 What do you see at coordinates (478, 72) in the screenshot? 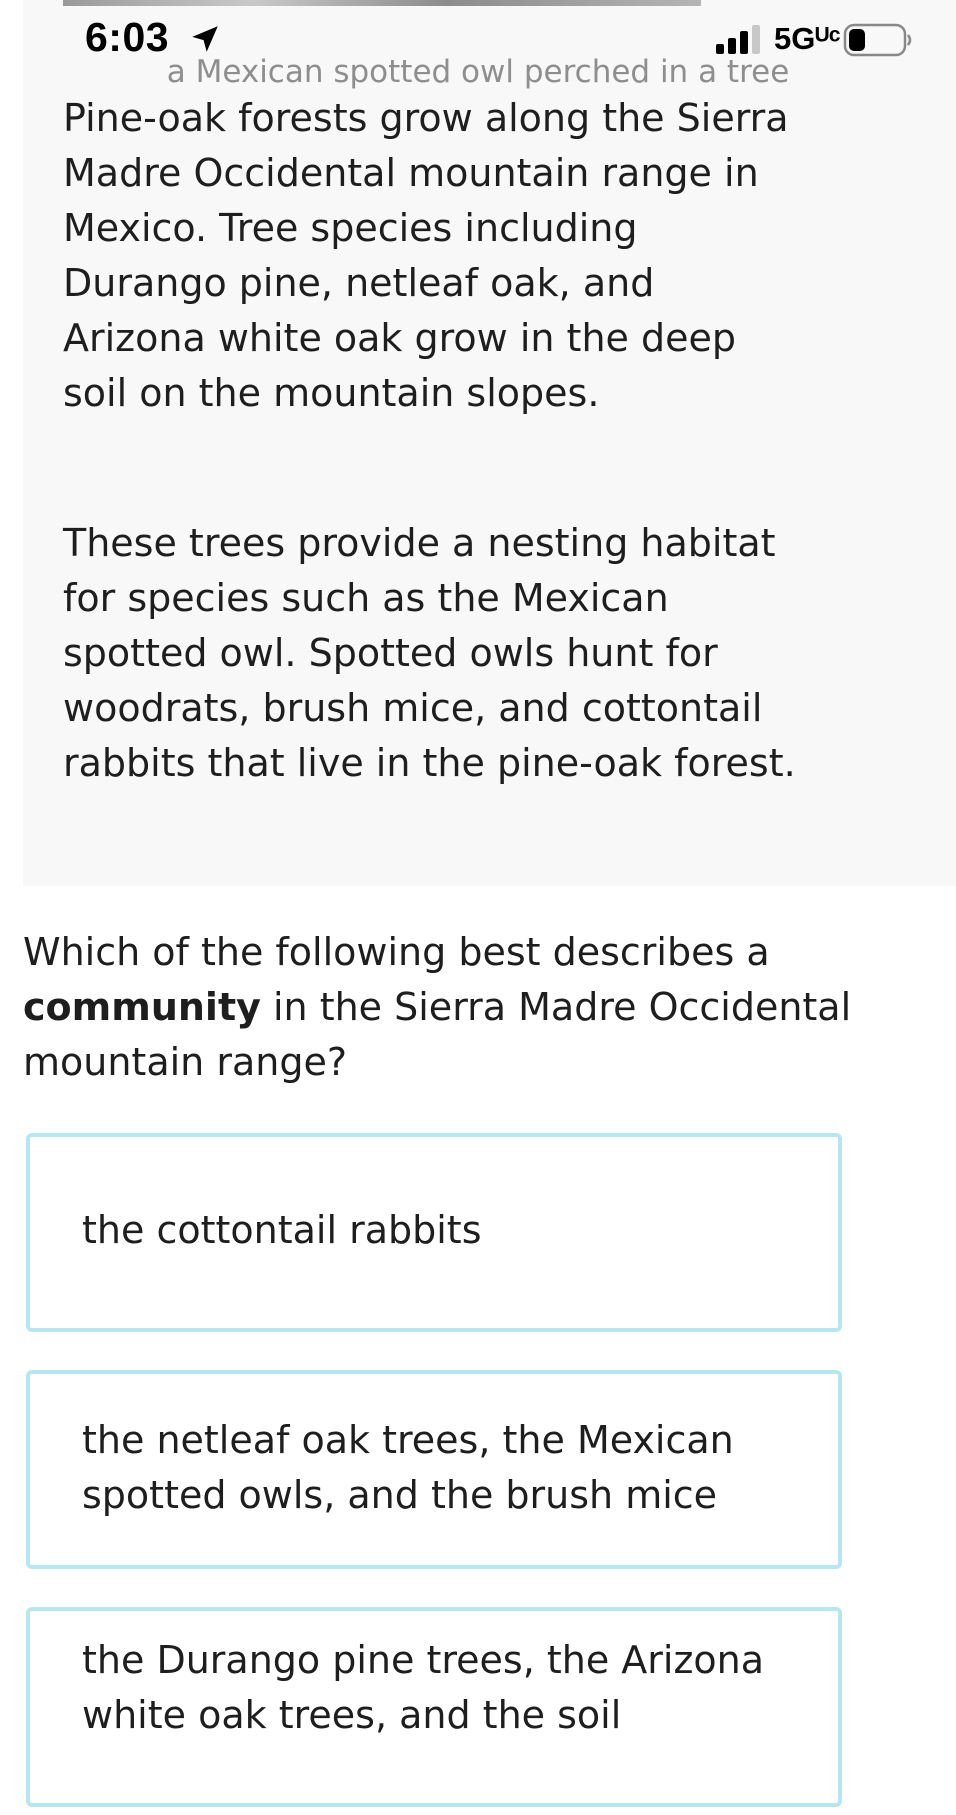
I see `image-caption: a Mexican spotted owl perched in a tree` at bounding box center [478, 72].